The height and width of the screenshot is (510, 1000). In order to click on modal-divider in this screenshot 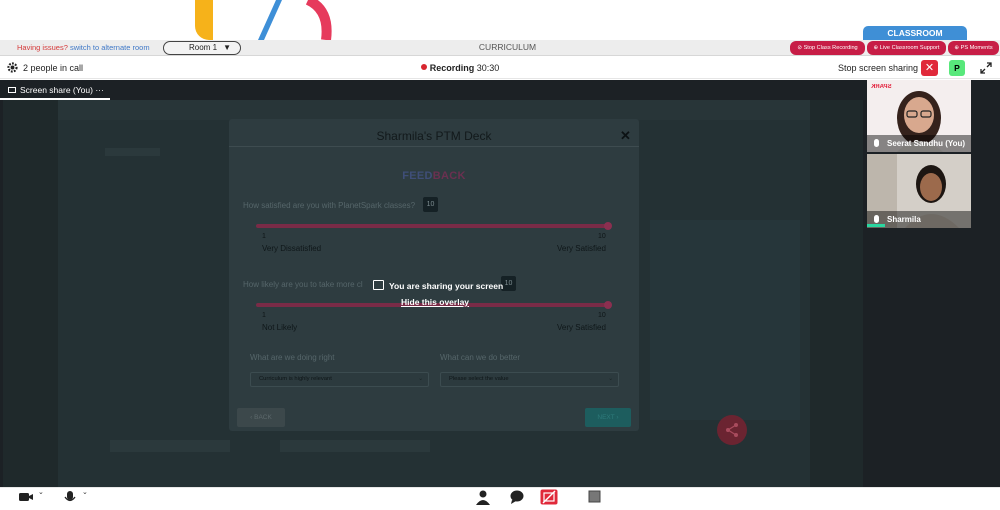, I will do `click(434, 146)`.